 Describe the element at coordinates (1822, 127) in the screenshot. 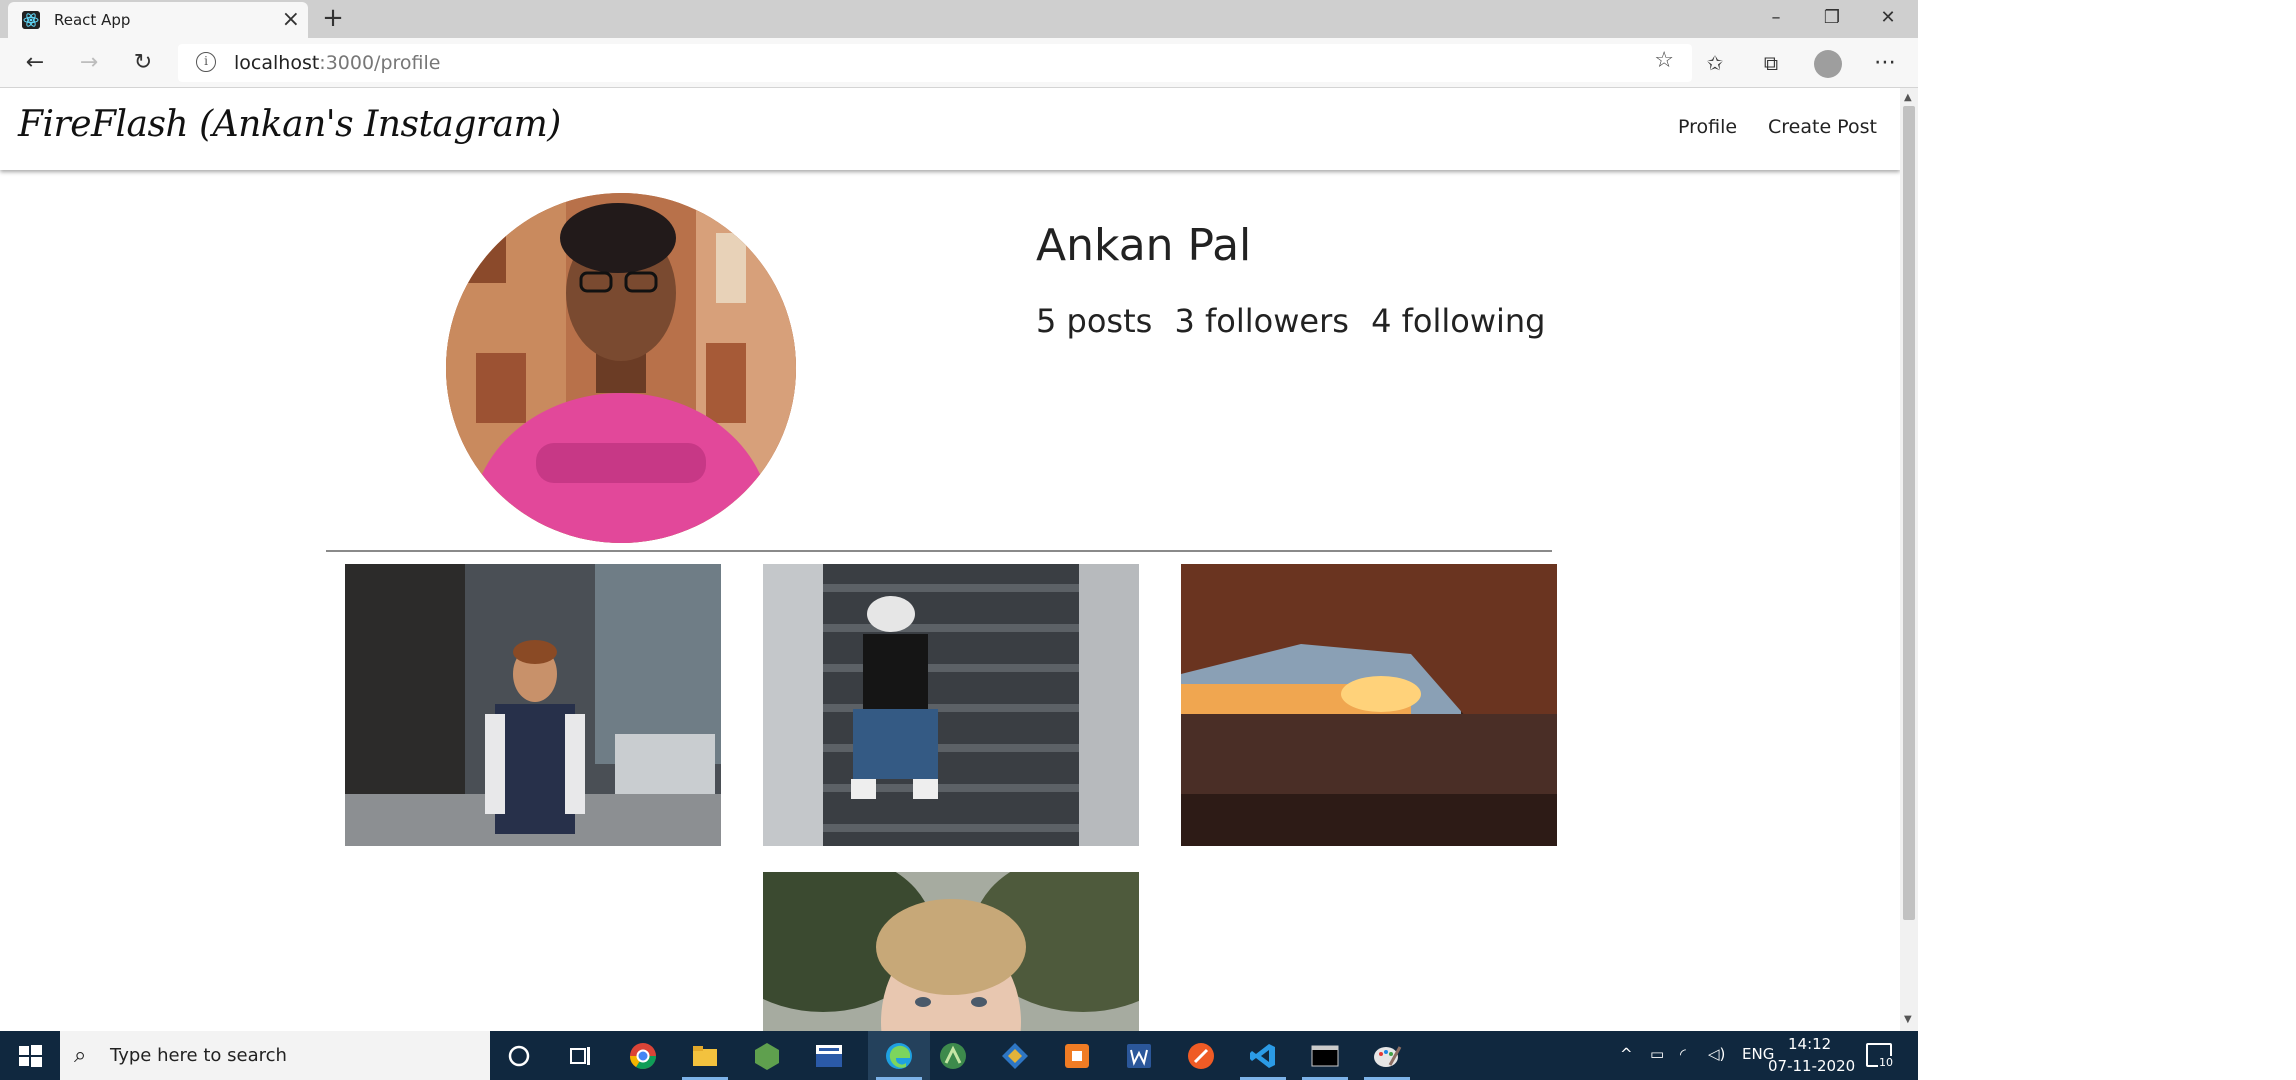

I see `nav-link-create-post: Create Post` at that location.